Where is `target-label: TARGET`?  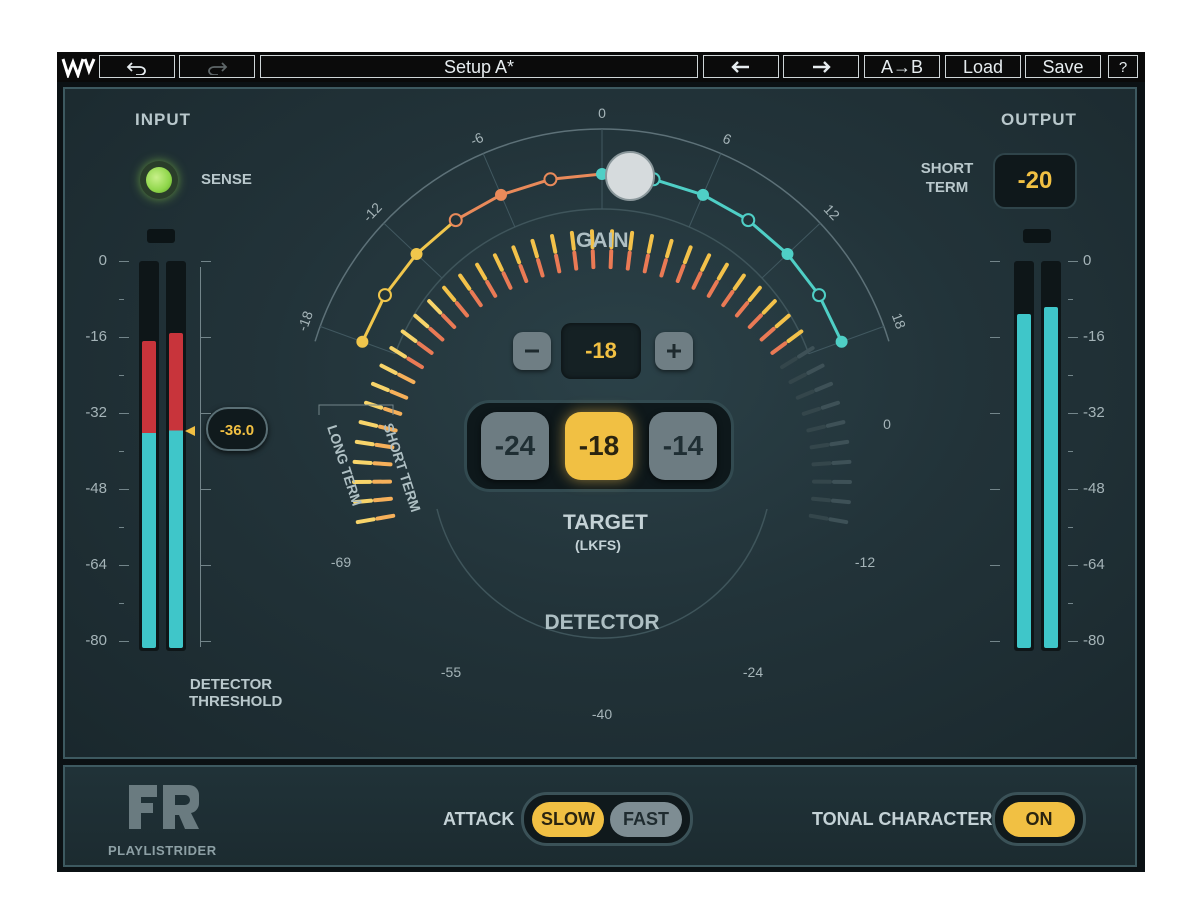
target-label: TARGET is located at coordinates (605, 522).